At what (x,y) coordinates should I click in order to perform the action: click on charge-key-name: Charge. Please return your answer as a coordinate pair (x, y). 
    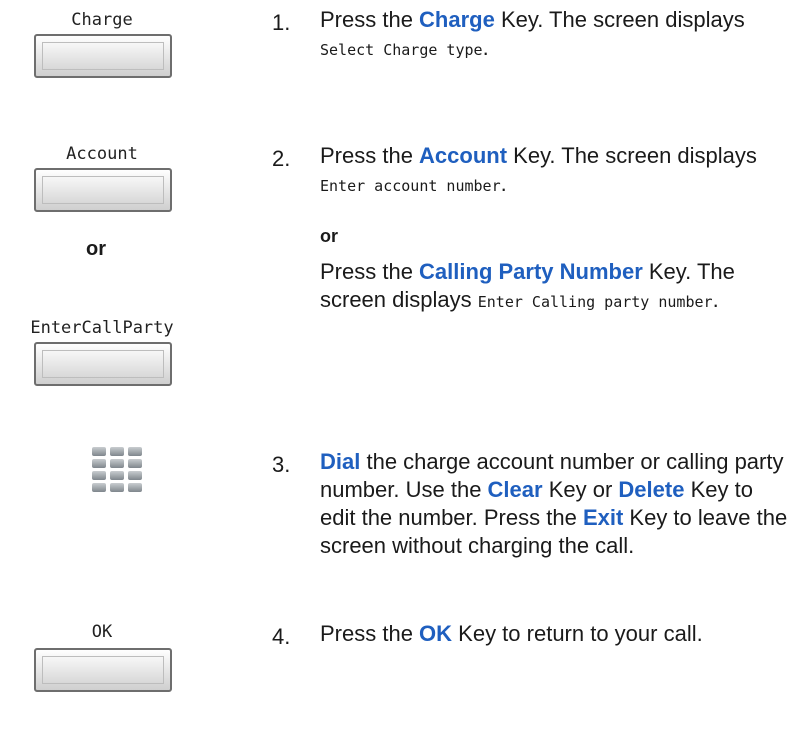
    Looking at the image, I should click on (457, 19).